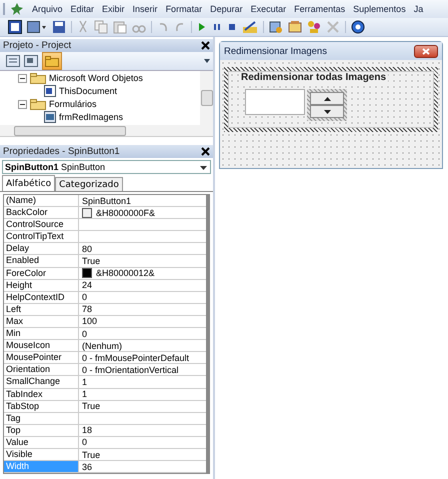  What do you see at coordinates (37, 27) in the screenshot?
I see `insert-form-icon` at bounding box center [37, 27].